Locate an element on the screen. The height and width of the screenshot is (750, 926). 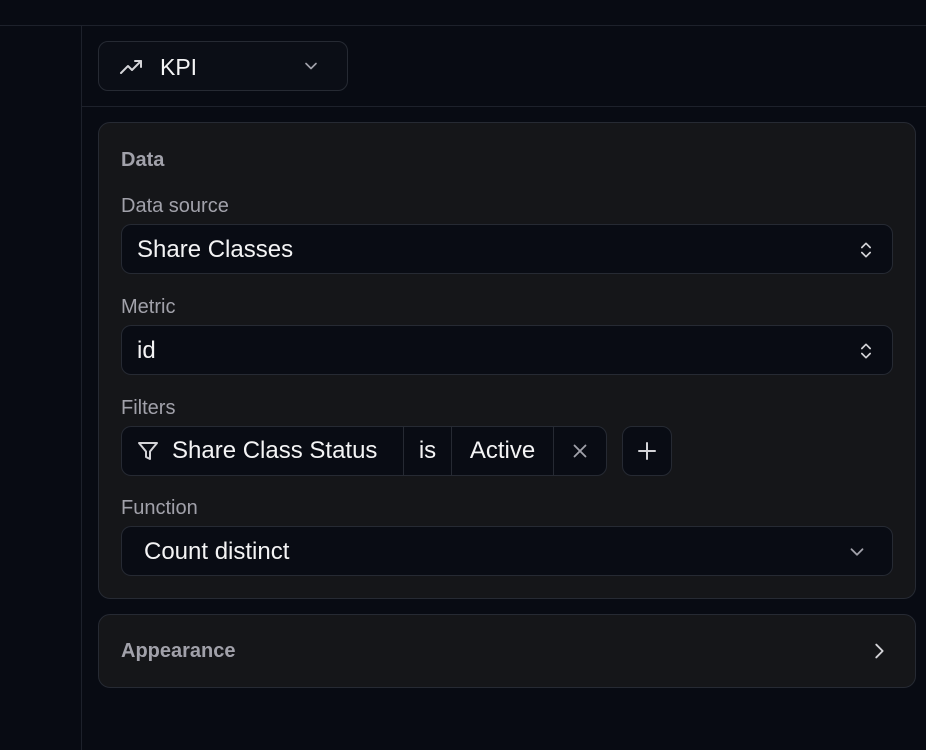
remove-filter-button is located at coordinates (580, 451).